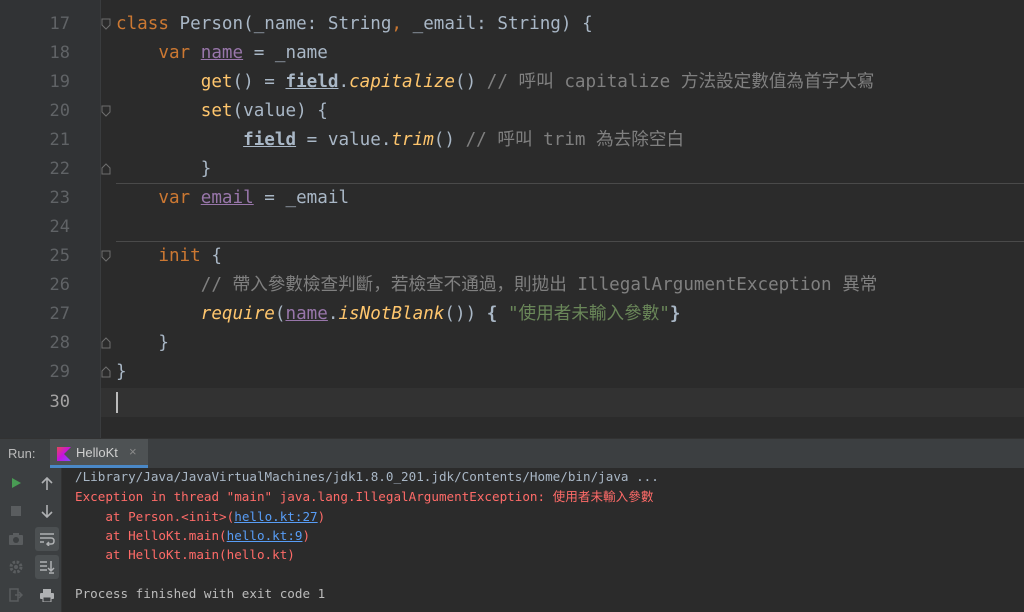  Describe the element at coordinates (275, 516) in the screenshot. I see `source-link: hello.kt:27` at that location.